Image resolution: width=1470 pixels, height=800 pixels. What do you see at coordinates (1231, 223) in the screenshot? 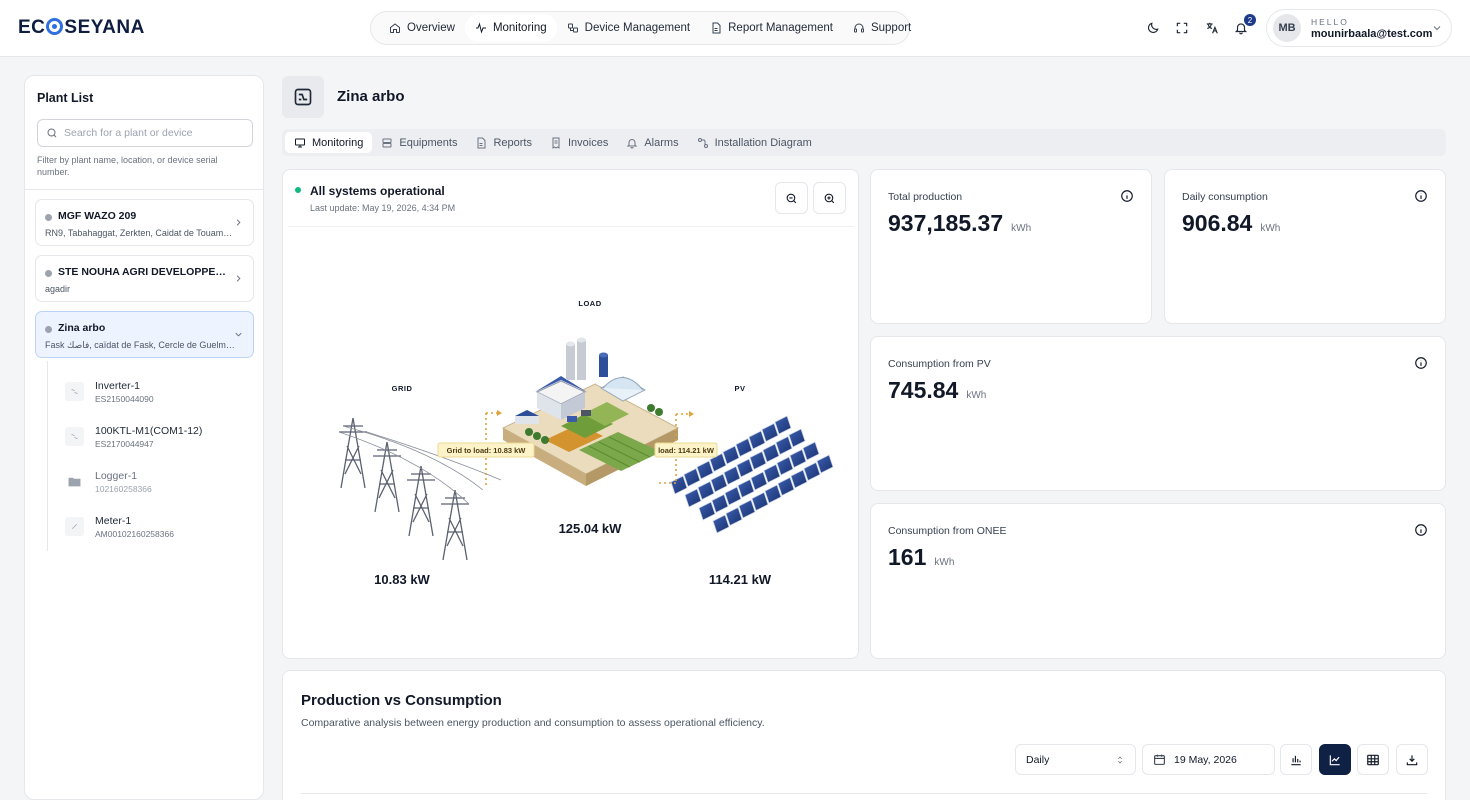
I see `kpi-value: 906.84 kWh` at bounding box center [1231, 223].